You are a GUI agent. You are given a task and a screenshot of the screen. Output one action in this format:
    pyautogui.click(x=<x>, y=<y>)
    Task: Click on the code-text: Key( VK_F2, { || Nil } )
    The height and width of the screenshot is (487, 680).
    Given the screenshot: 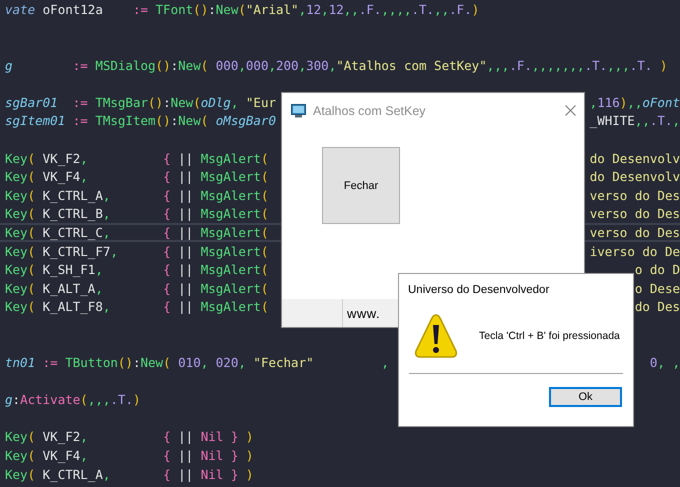 What is the action you would take?
    pyautogui.click(x=129, y=436)
    